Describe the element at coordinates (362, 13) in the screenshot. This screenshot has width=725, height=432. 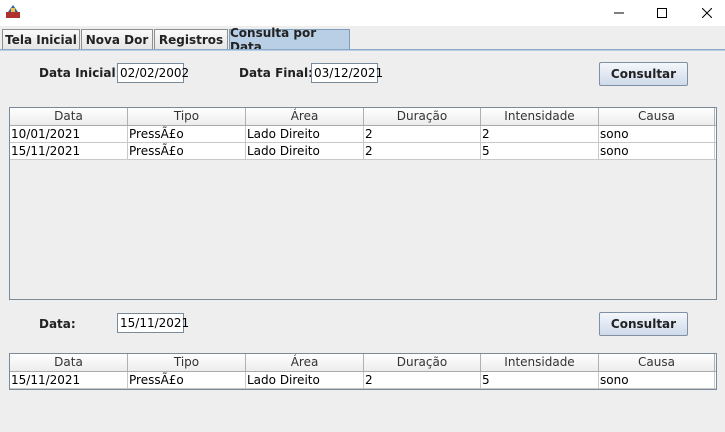
I see `title-bar` at that location.